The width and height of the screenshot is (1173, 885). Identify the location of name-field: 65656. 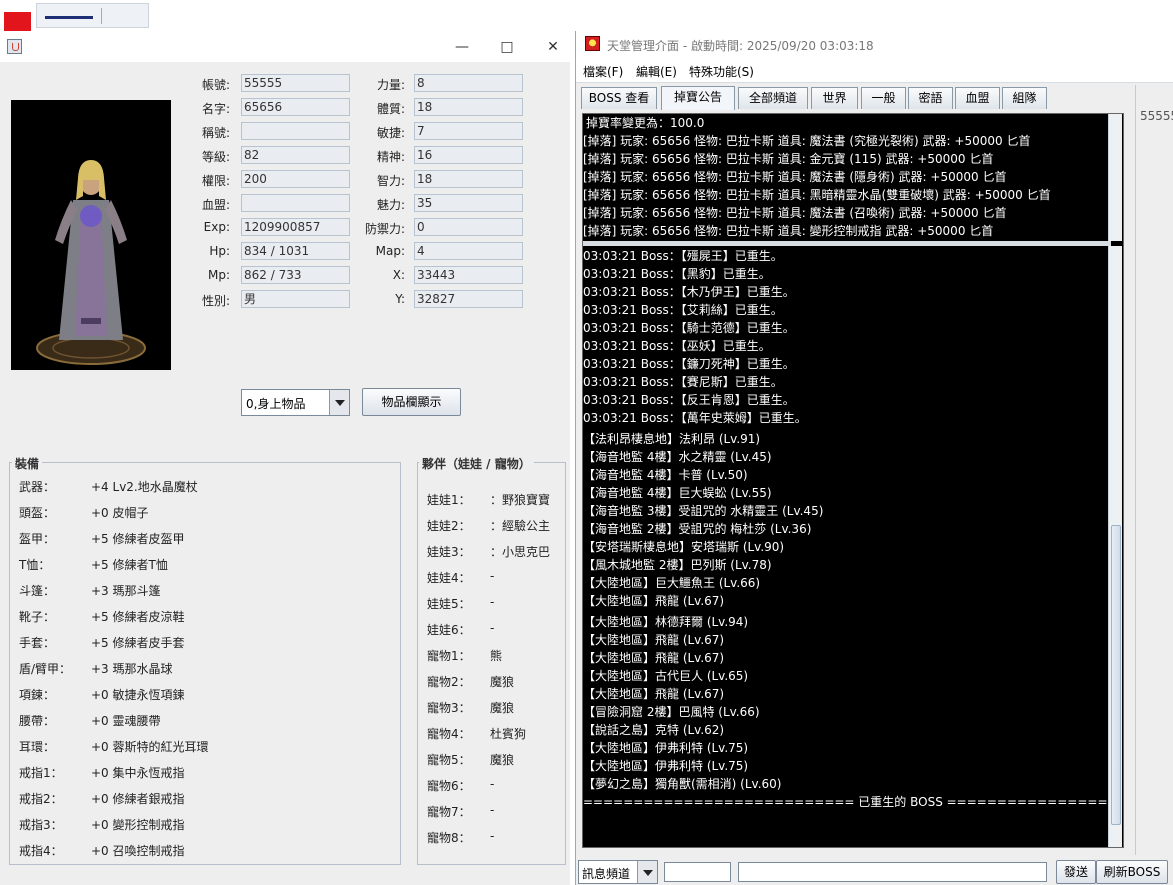
(295, 107).